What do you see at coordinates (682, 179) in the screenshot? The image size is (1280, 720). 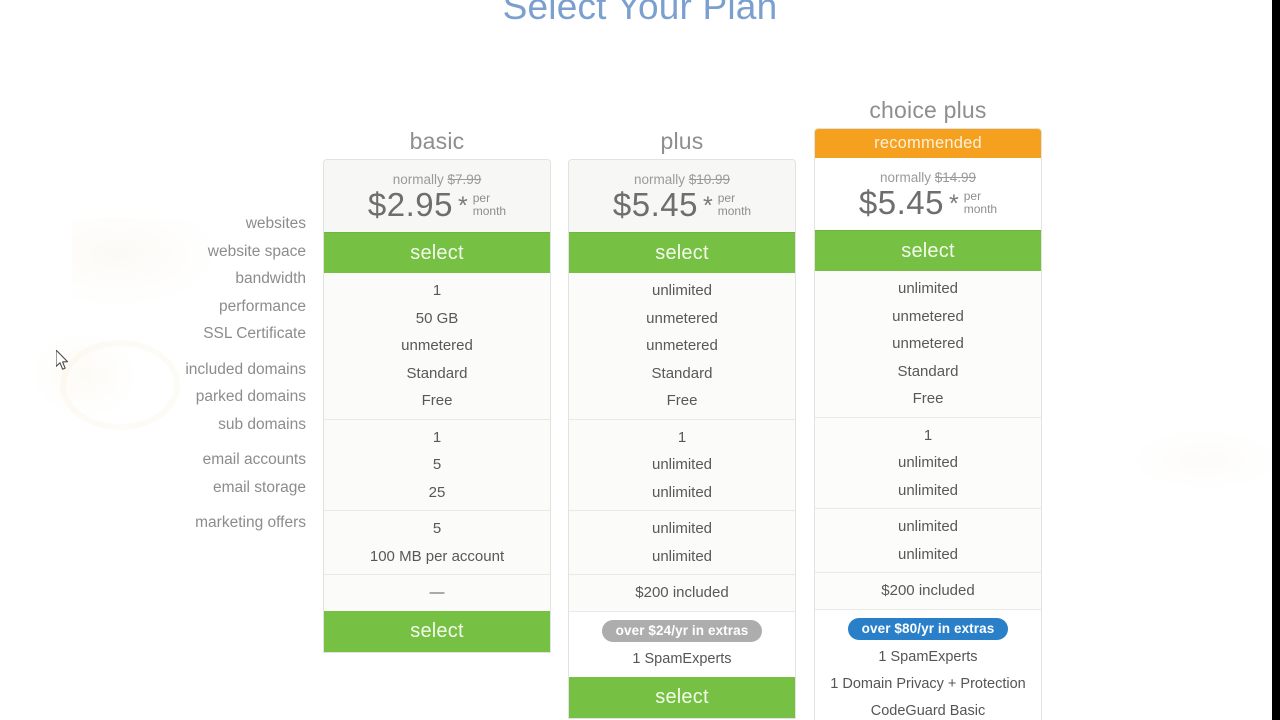 I see `normally-price-line: normally $10.99` at bounding box center [682, 179].